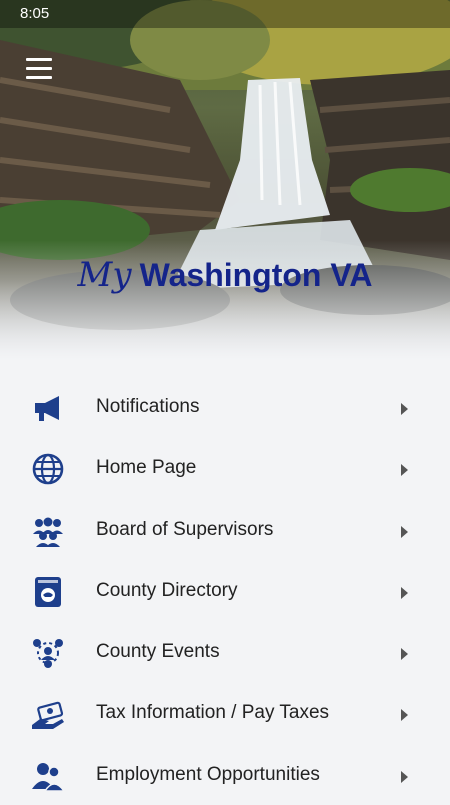  What do you see at coordinates (158, 652) in the screenshot?
I see `menu-item-label: County Events` at bounding box center [158, 652].